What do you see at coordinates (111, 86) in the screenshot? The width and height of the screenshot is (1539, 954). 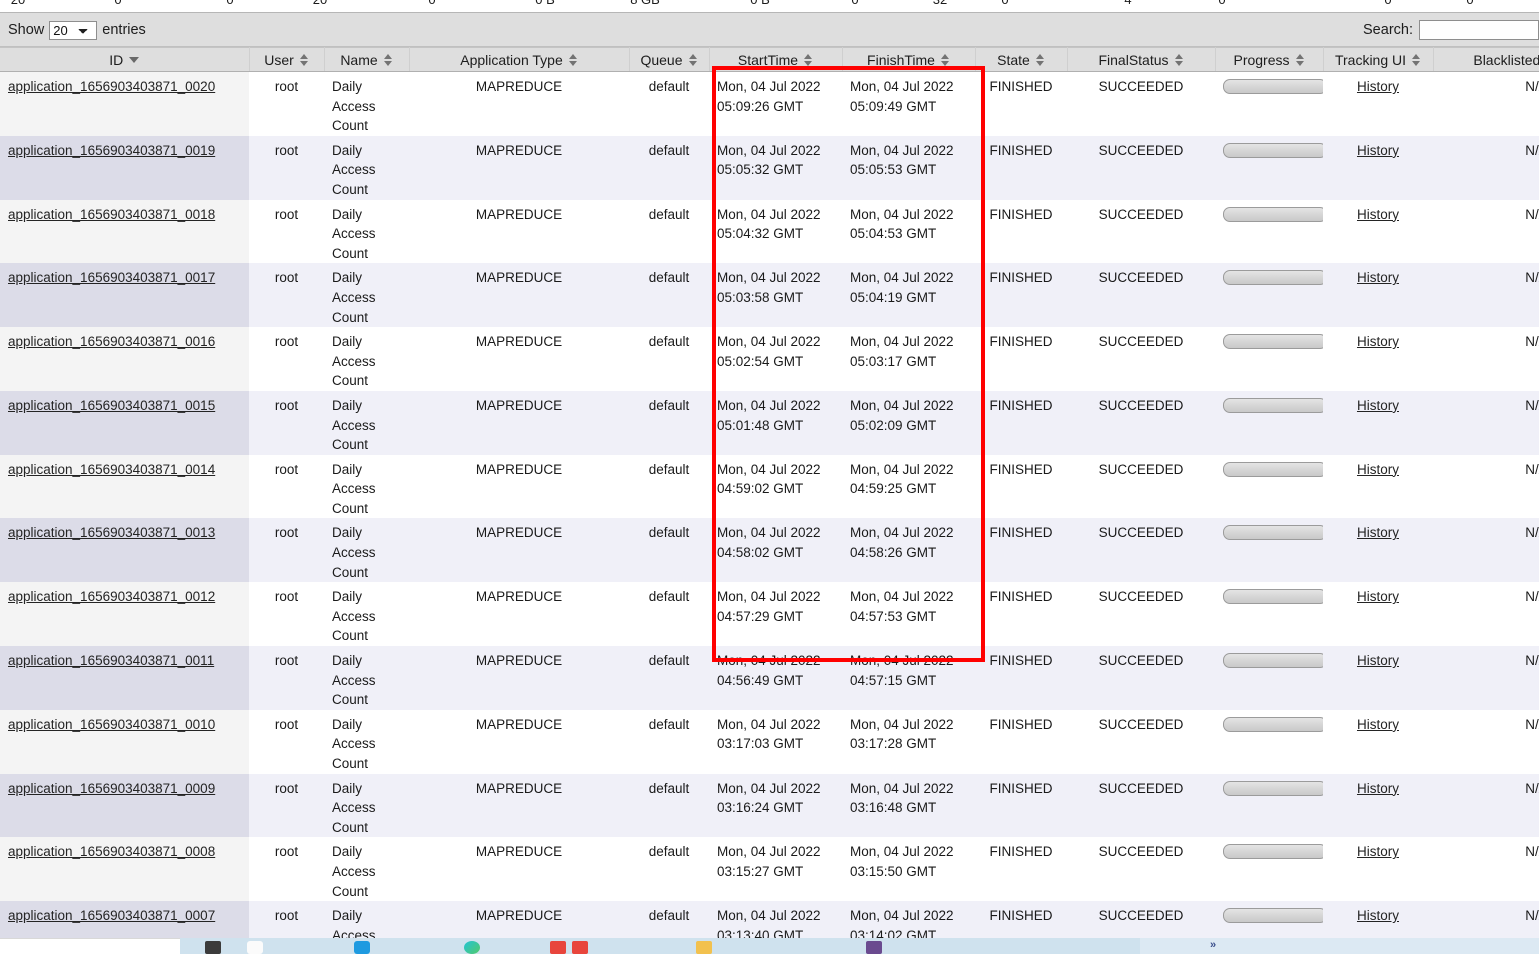 I see `application-id-link: application_1656903403871_0020` at bounding box center [111, 86].